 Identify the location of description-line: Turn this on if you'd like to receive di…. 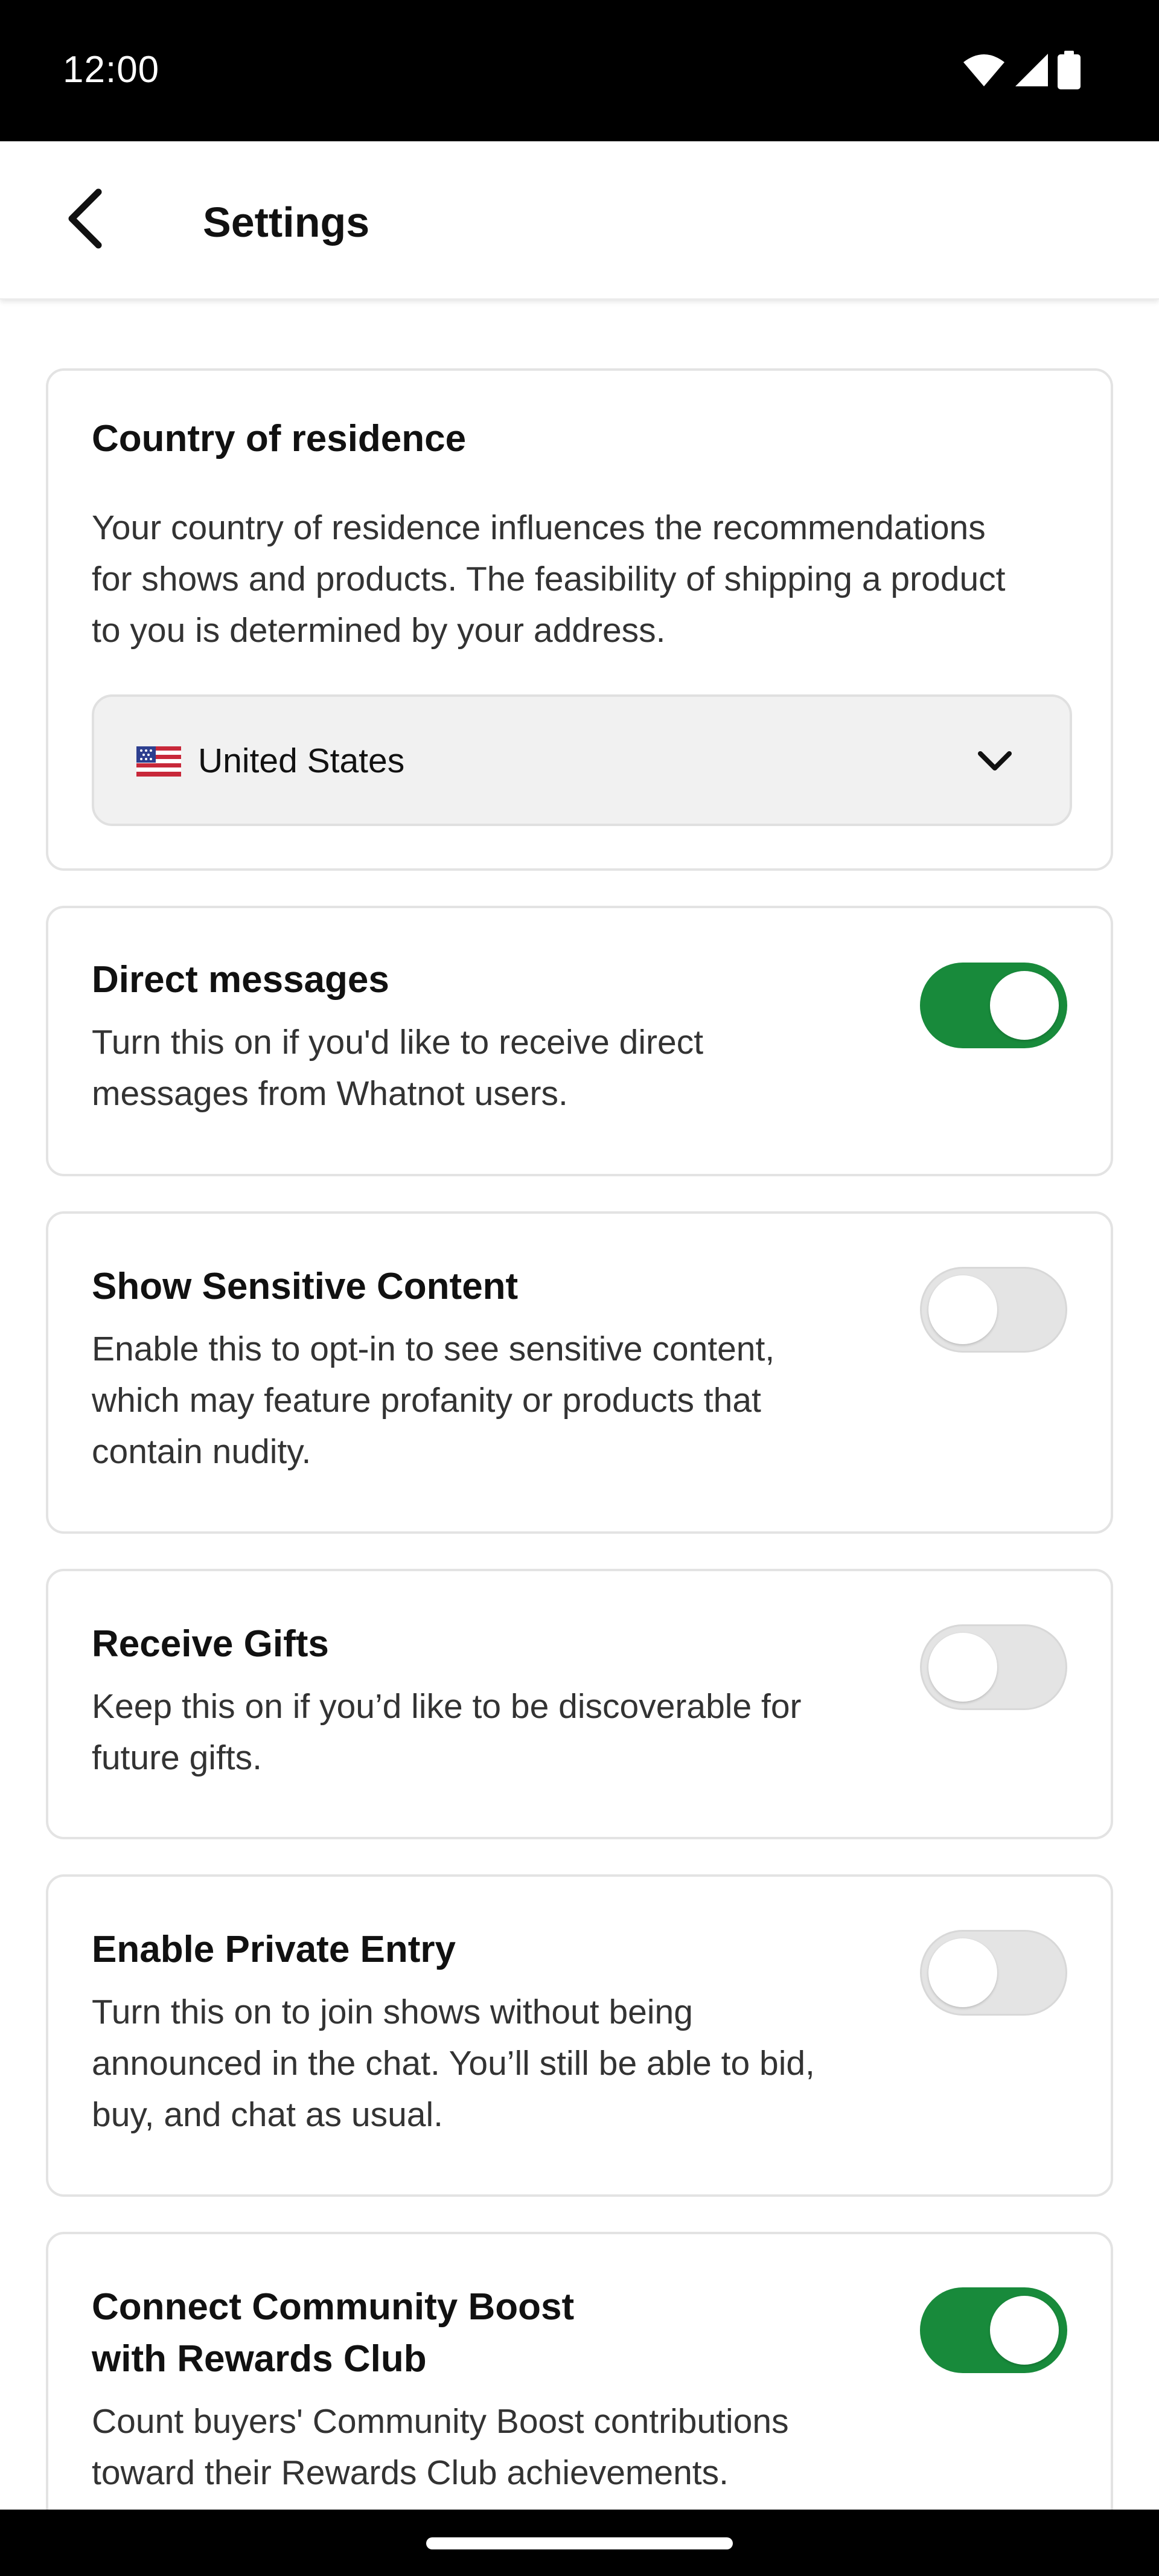
(398, 1042).